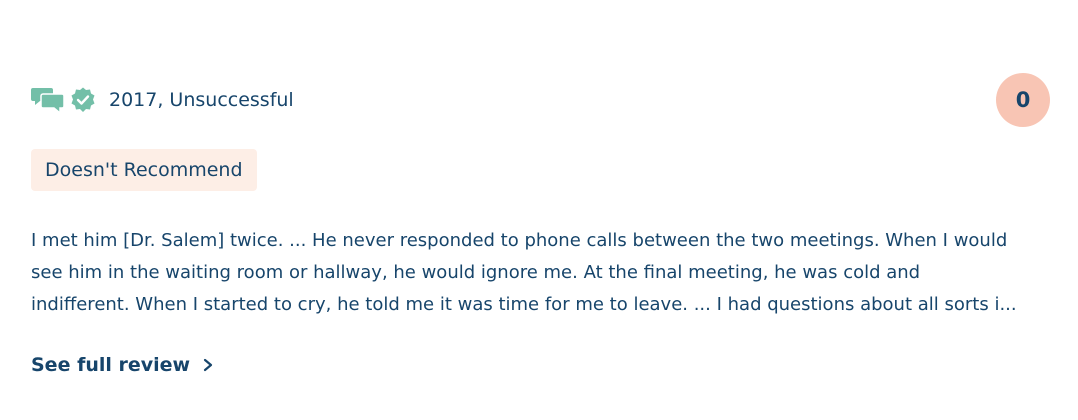 The height and width of the screenshot is (420, 1078). What do you see at coordinates (1023, 100) in the screenshot?
I see `helpful-score-badge: 0` at bounding box center [1023, 100].